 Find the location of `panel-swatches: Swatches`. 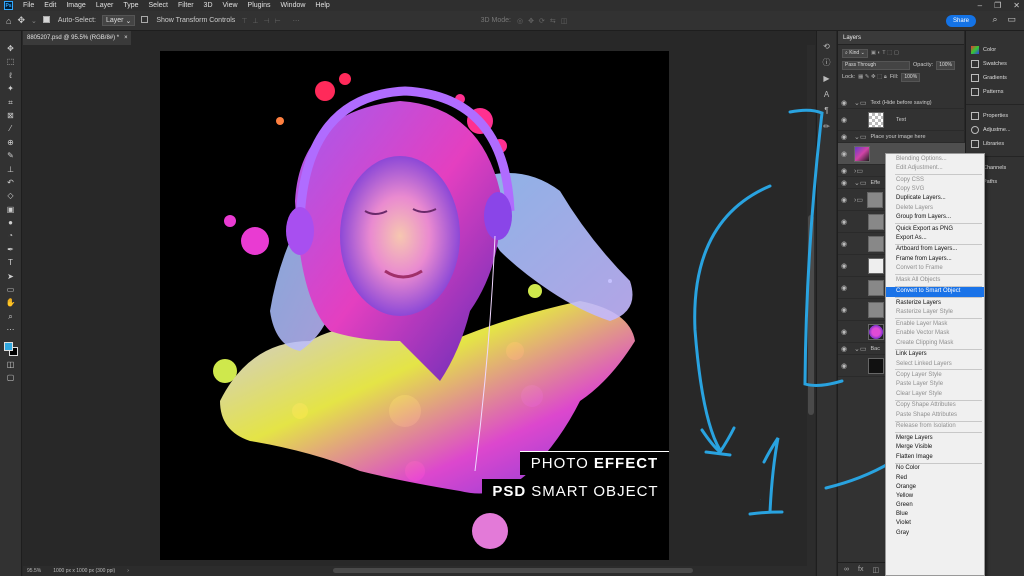

panel-swatches: Swatches is located at coordinates (995, 64).